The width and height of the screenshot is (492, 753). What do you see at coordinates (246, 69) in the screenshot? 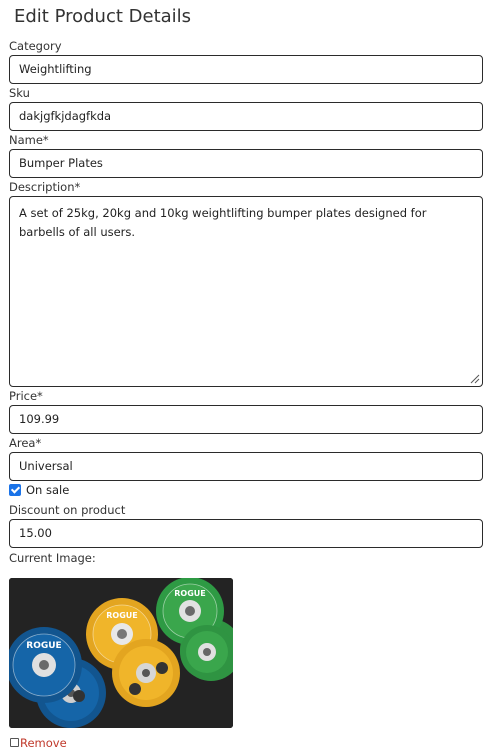
I see `category-field: Weightlifting` at bounding box center [246, 69].